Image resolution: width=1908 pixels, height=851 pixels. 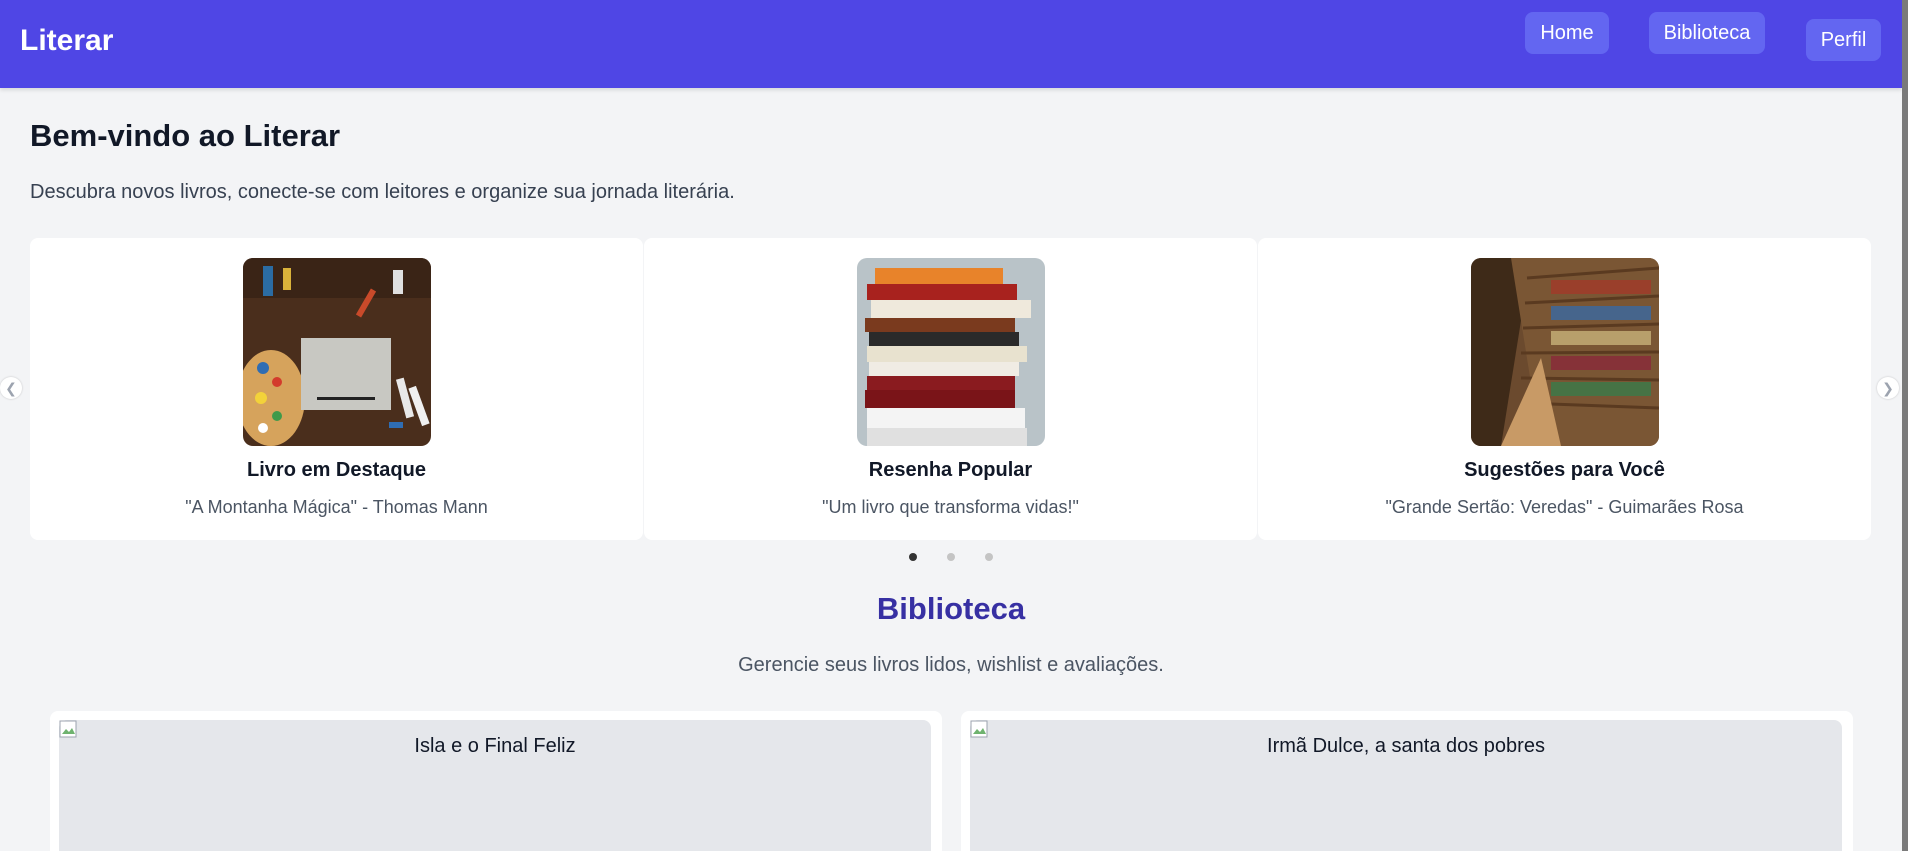 I want to click on book-card: Irmã Dulce, a santa dos pobres, so click(x=1407, y=781).